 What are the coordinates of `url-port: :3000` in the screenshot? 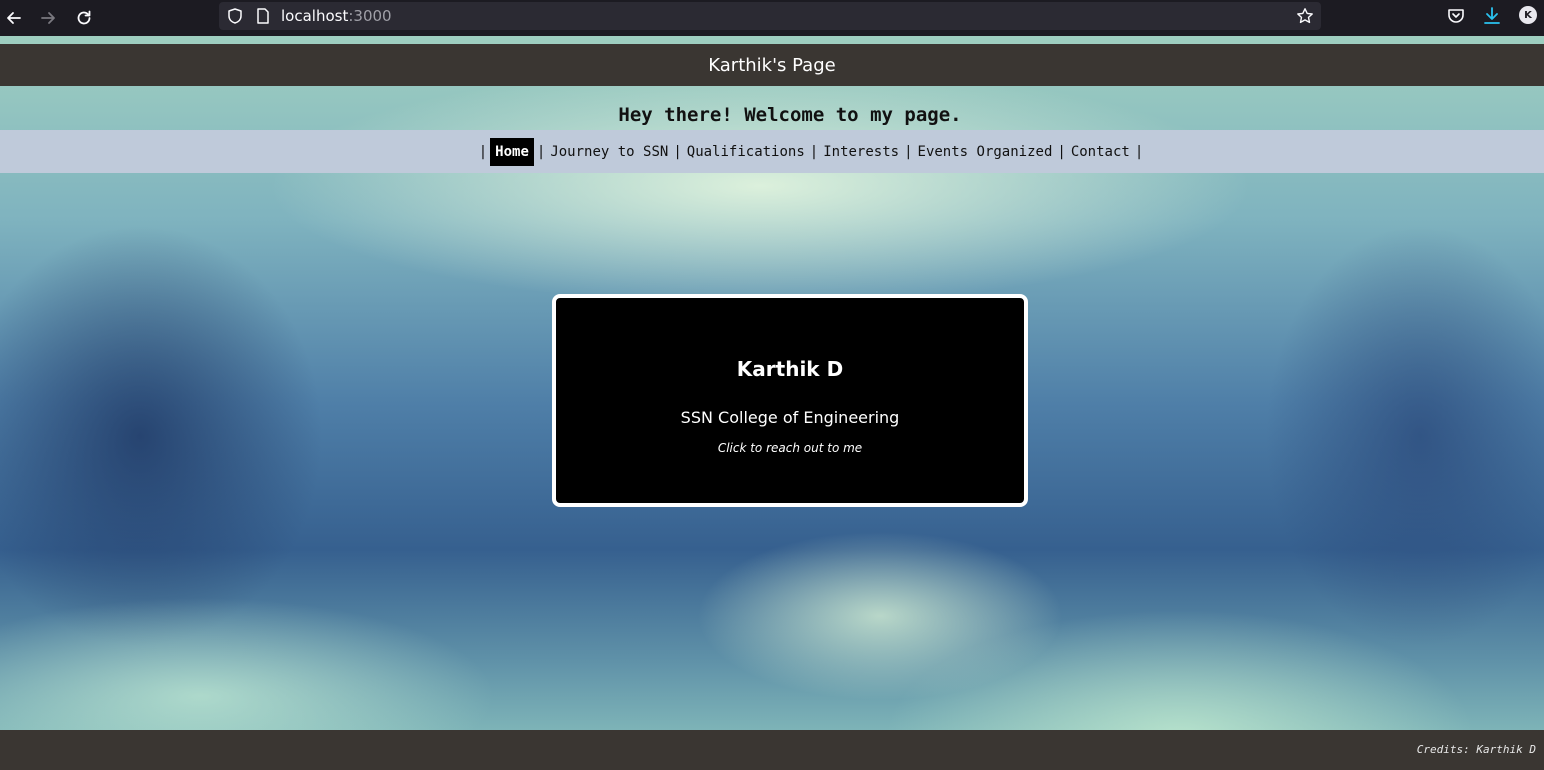 It's located at (370, 16).